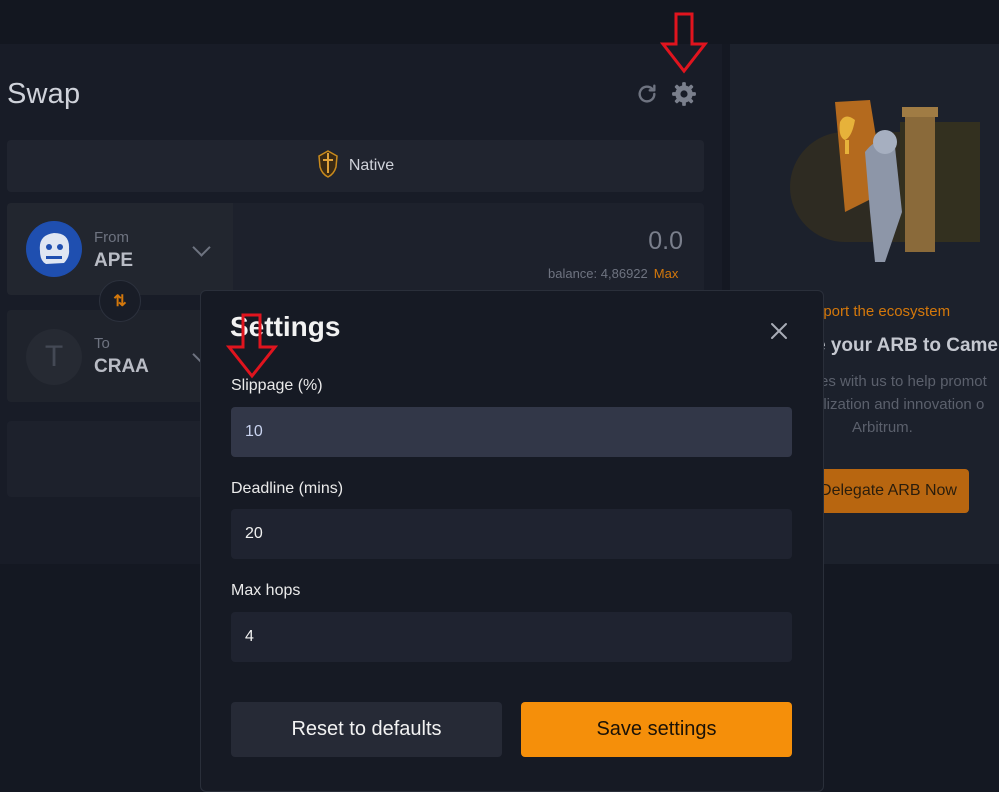 The width and height of the screenshot is (999, 792). I want to click on balance-text: balance: 4,86922, so click(598, 273).